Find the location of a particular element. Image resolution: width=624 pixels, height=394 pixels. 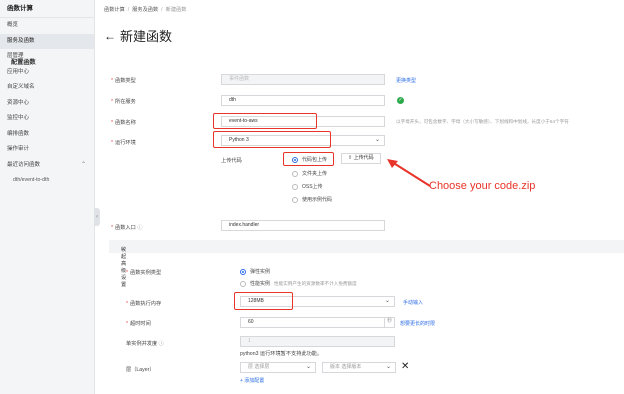

advanced-settings-toggle: ⌄ 收起高级设置 is located at coordinates (366, 264).